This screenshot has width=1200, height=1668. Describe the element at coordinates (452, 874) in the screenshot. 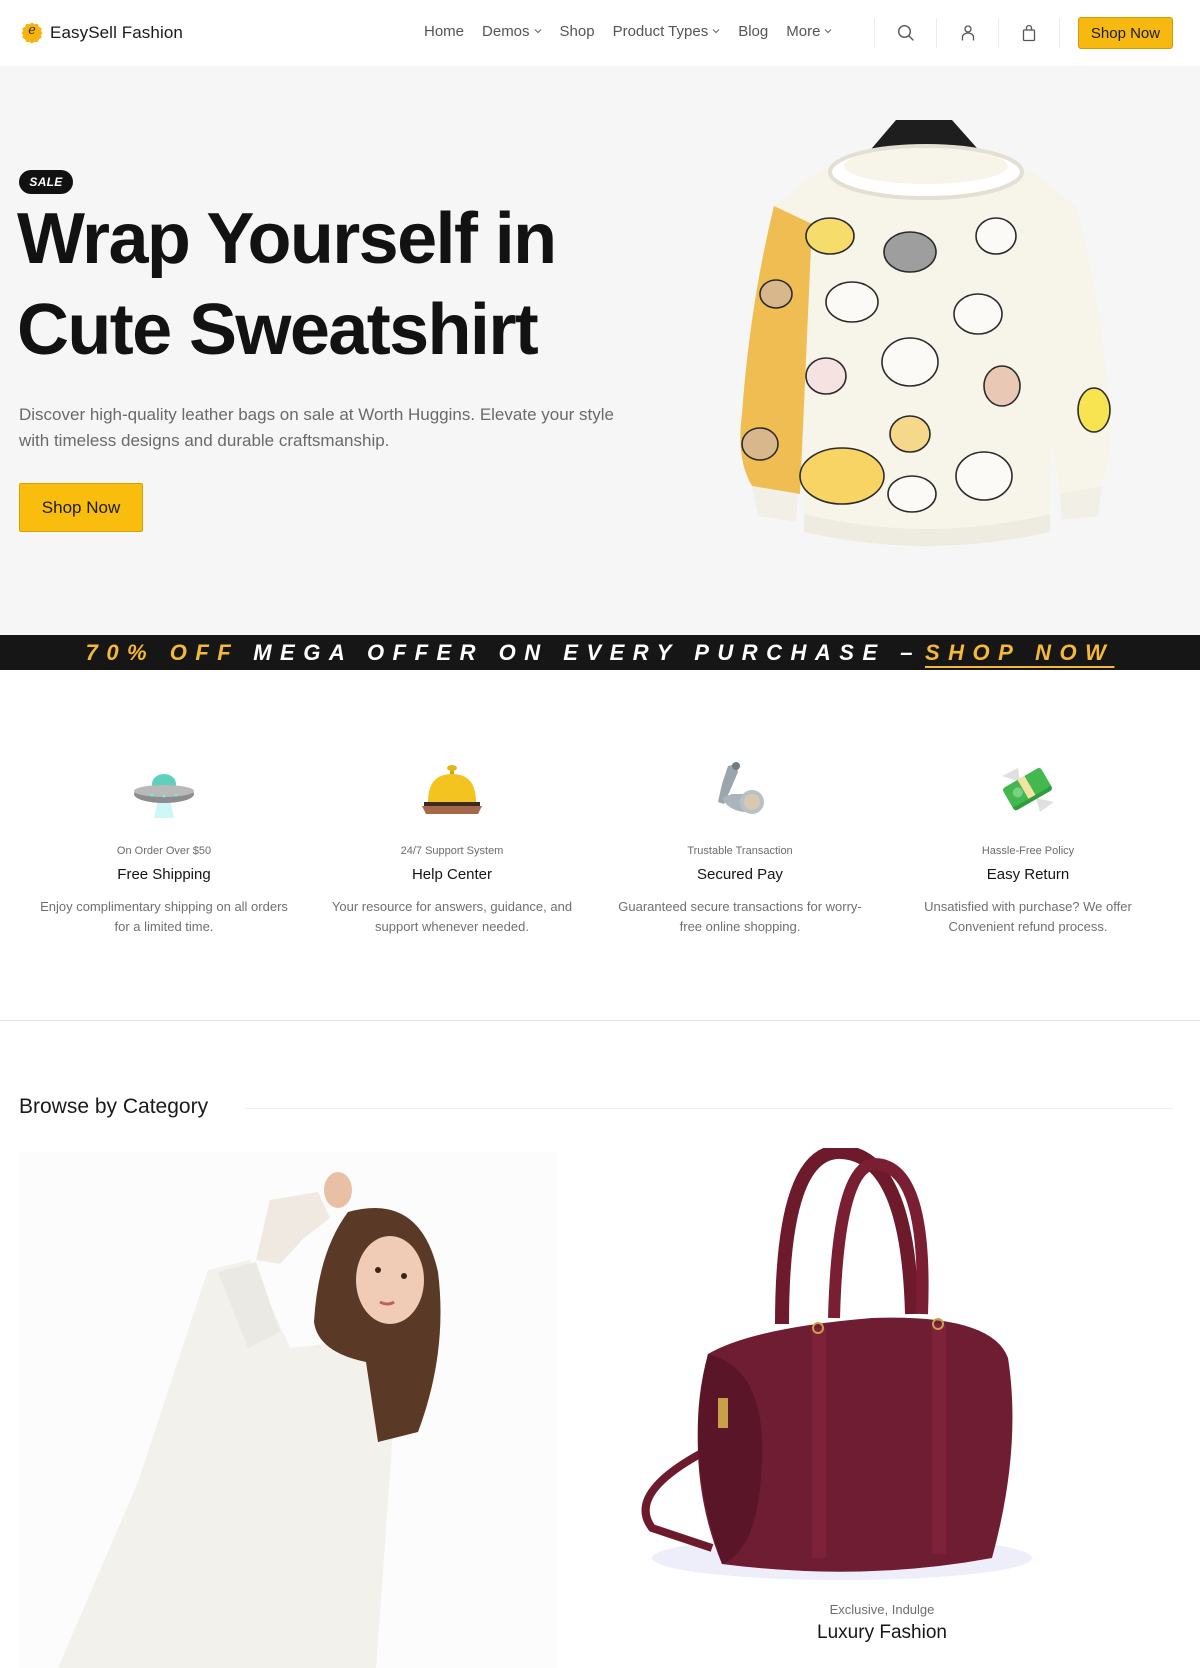

I see `feature-title: Help Center` at that location.